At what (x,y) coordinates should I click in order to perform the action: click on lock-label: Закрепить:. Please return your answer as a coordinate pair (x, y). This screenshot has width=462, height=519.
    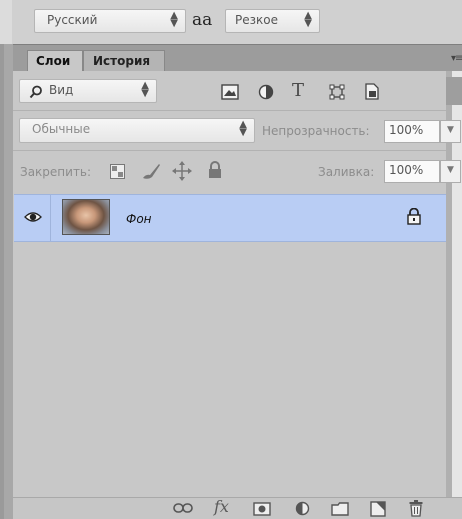
    Looking at the image, I should click on (56, 172).